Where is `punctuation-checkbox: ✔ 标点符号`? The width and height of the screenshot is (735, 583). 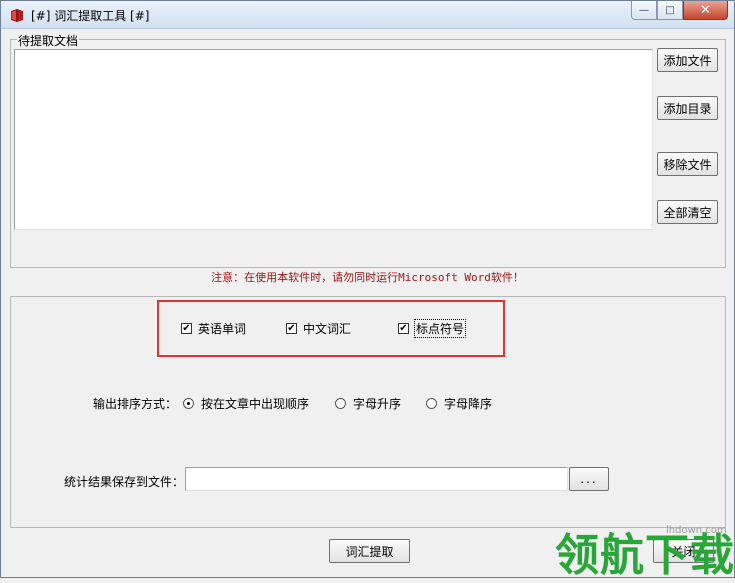
punctuation-checkbox: ✔ 标点符号 is located at coordinates (432, 328).